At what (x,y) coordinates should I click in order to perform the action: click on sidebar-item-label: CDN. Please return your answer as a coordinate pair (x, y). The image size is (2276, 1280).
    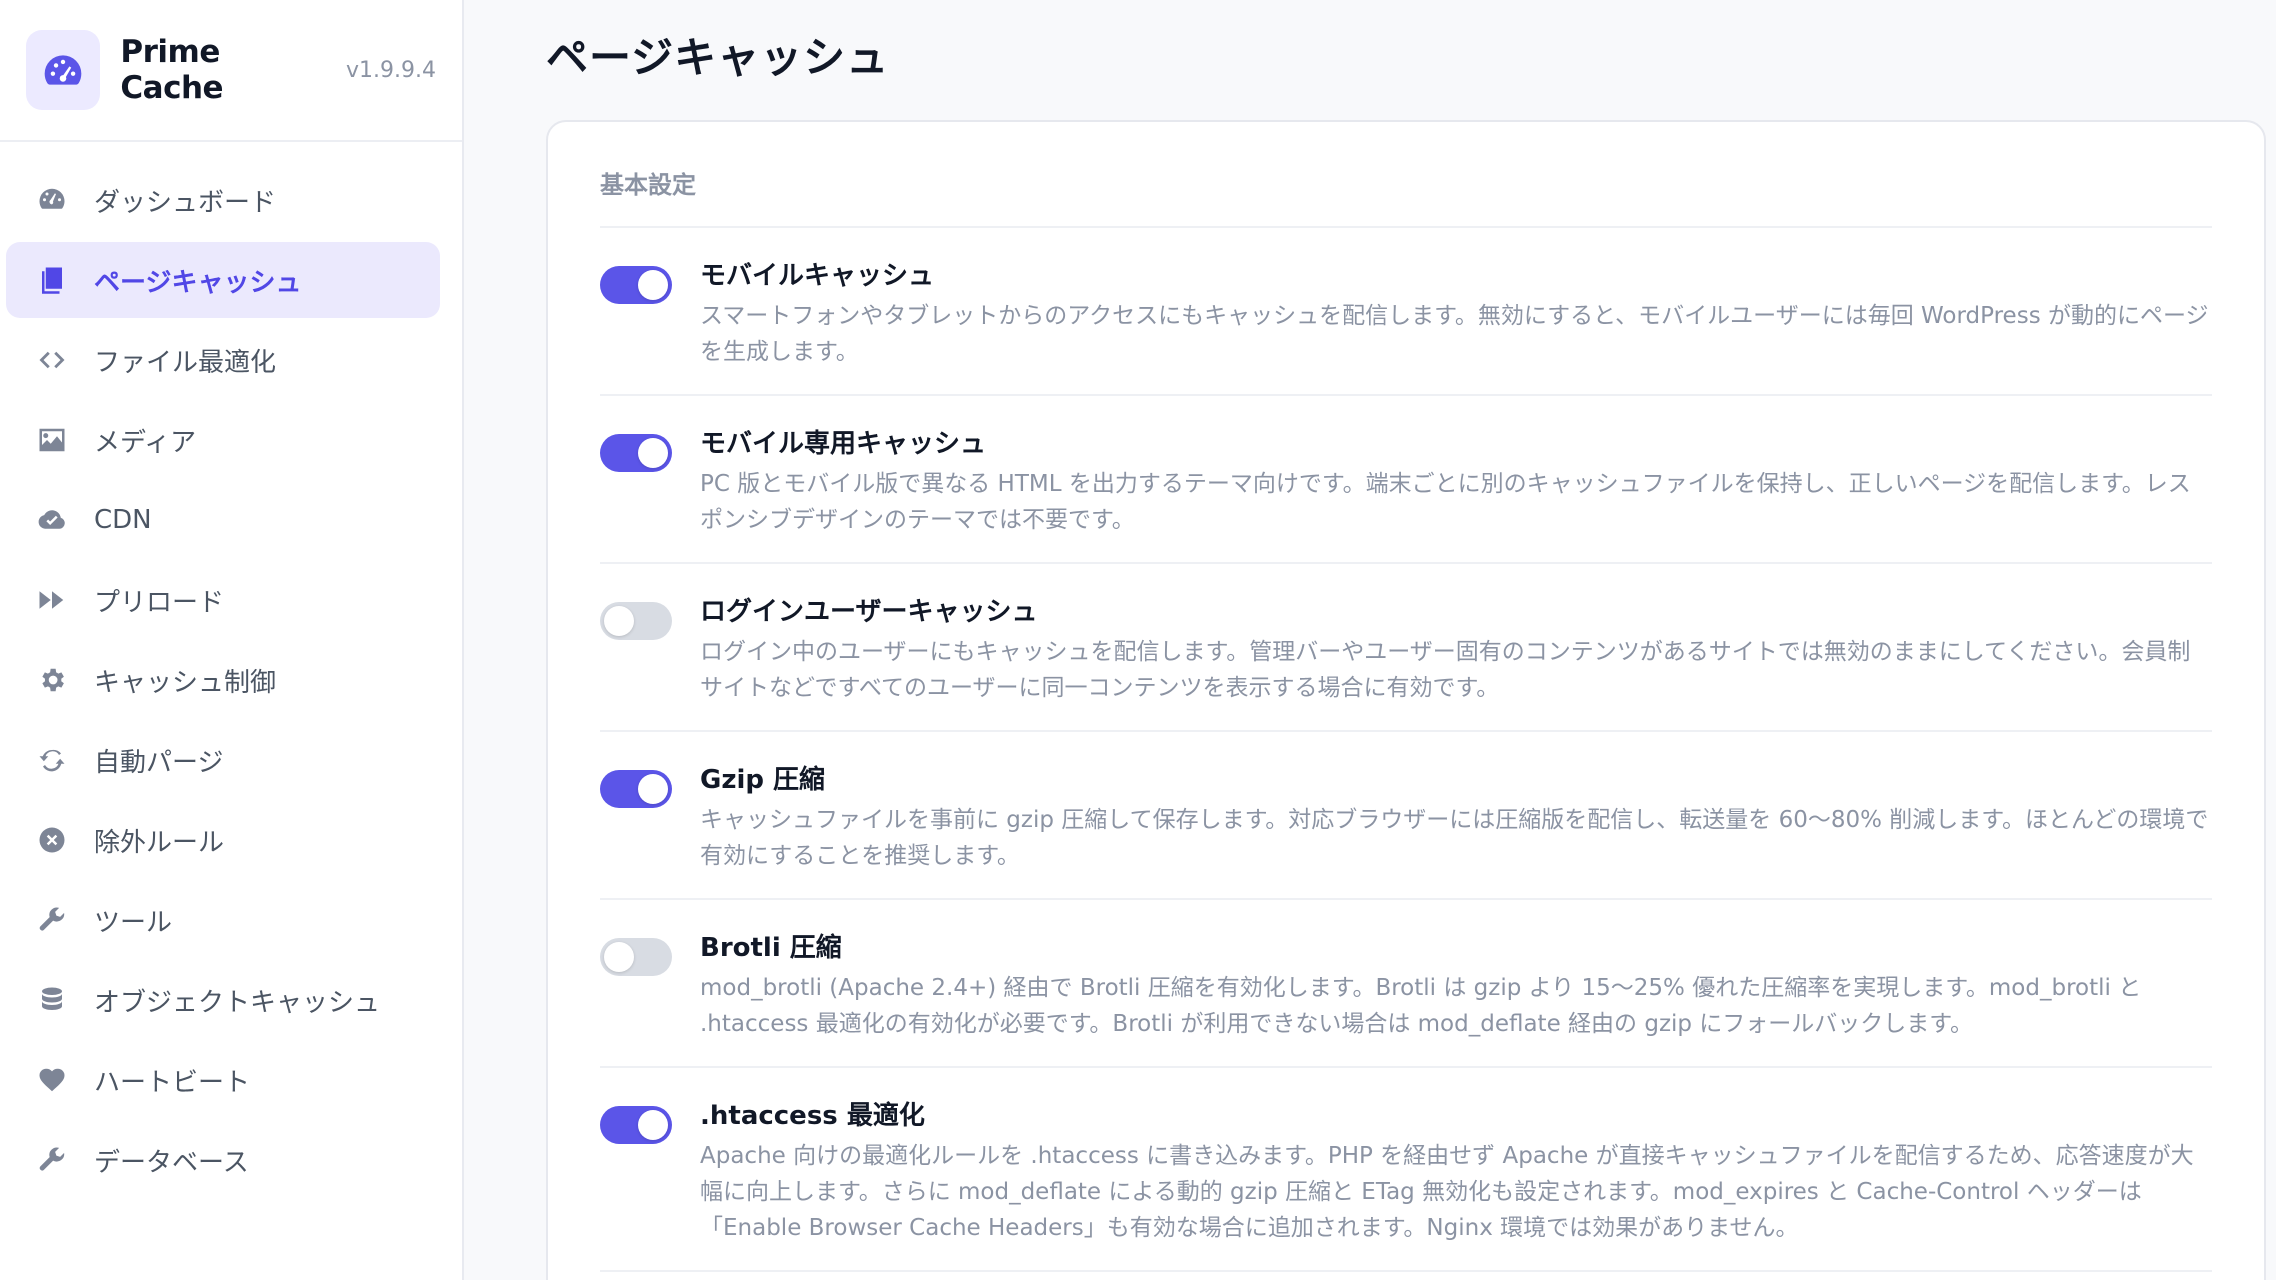
    Looking at the image, I should click on (123, 520).